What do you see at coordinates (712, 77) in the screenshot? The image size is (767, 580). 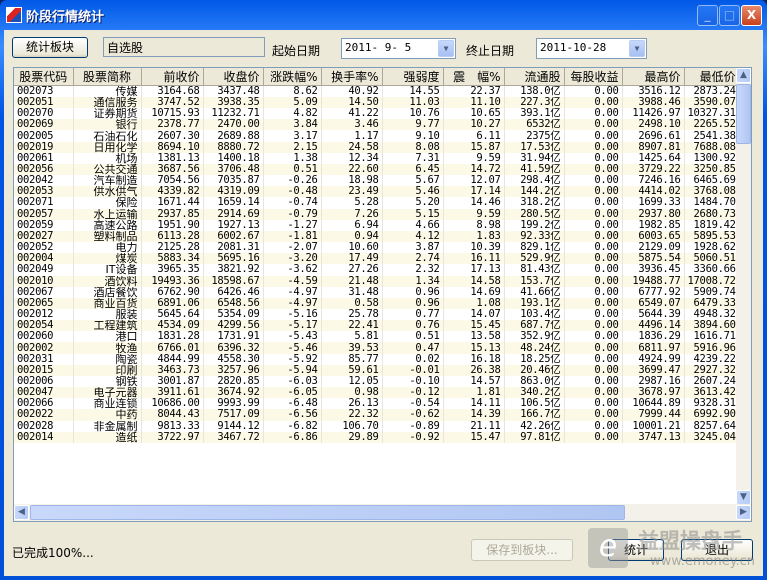 I see `column-header: 最低价` at bounding box center [712, 77].